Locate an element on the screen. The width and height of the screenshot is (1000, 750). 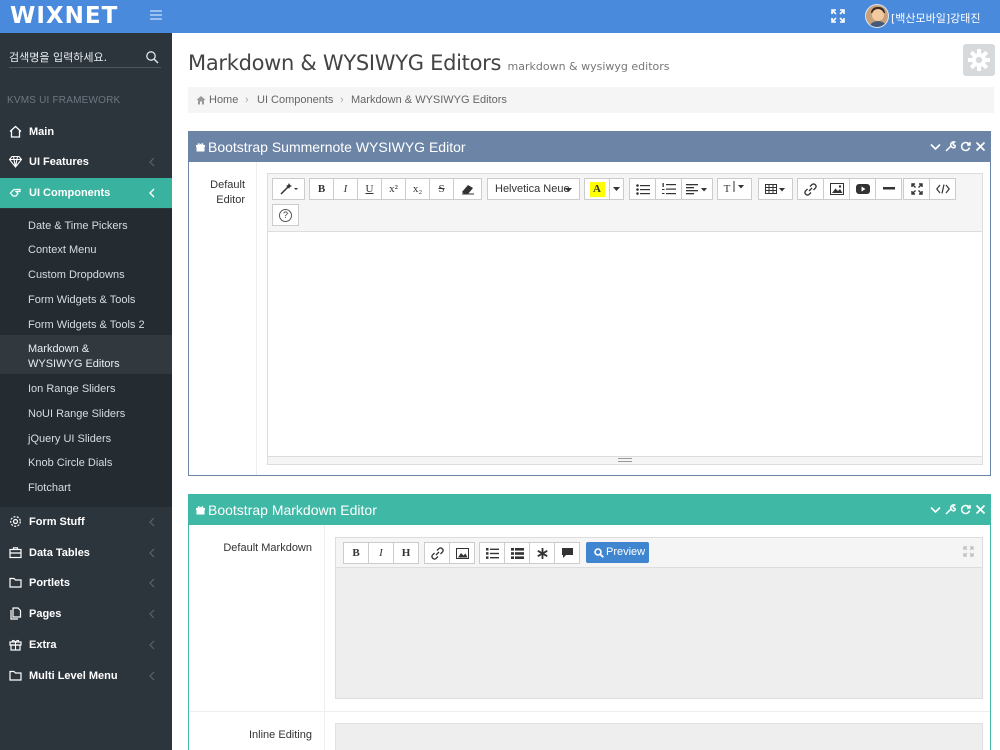
line-height-dropdown: T is located at coordinates (734, 189).